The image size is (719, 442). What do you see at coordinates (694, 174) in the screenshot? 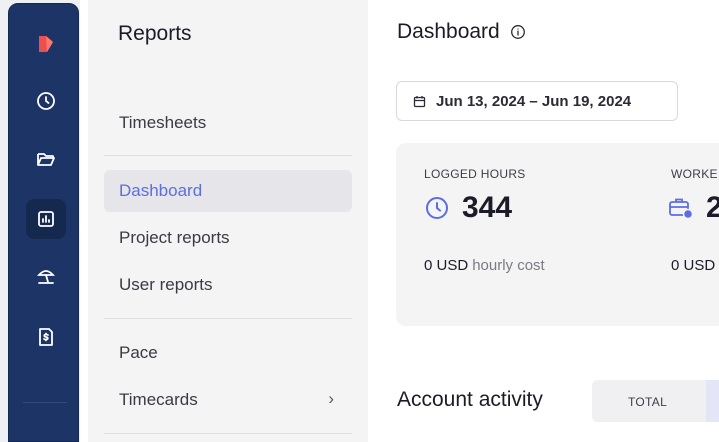
I see `stat-label-worked: WORKE` at bounding box center [694, 174].